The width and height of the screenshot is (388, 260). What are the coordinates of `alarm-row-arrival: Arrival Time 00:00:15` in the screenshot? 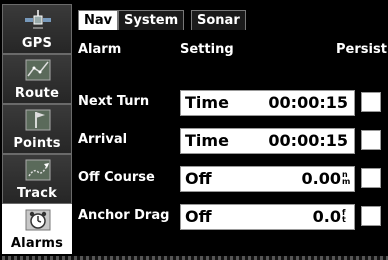 It's located at (231, 141).